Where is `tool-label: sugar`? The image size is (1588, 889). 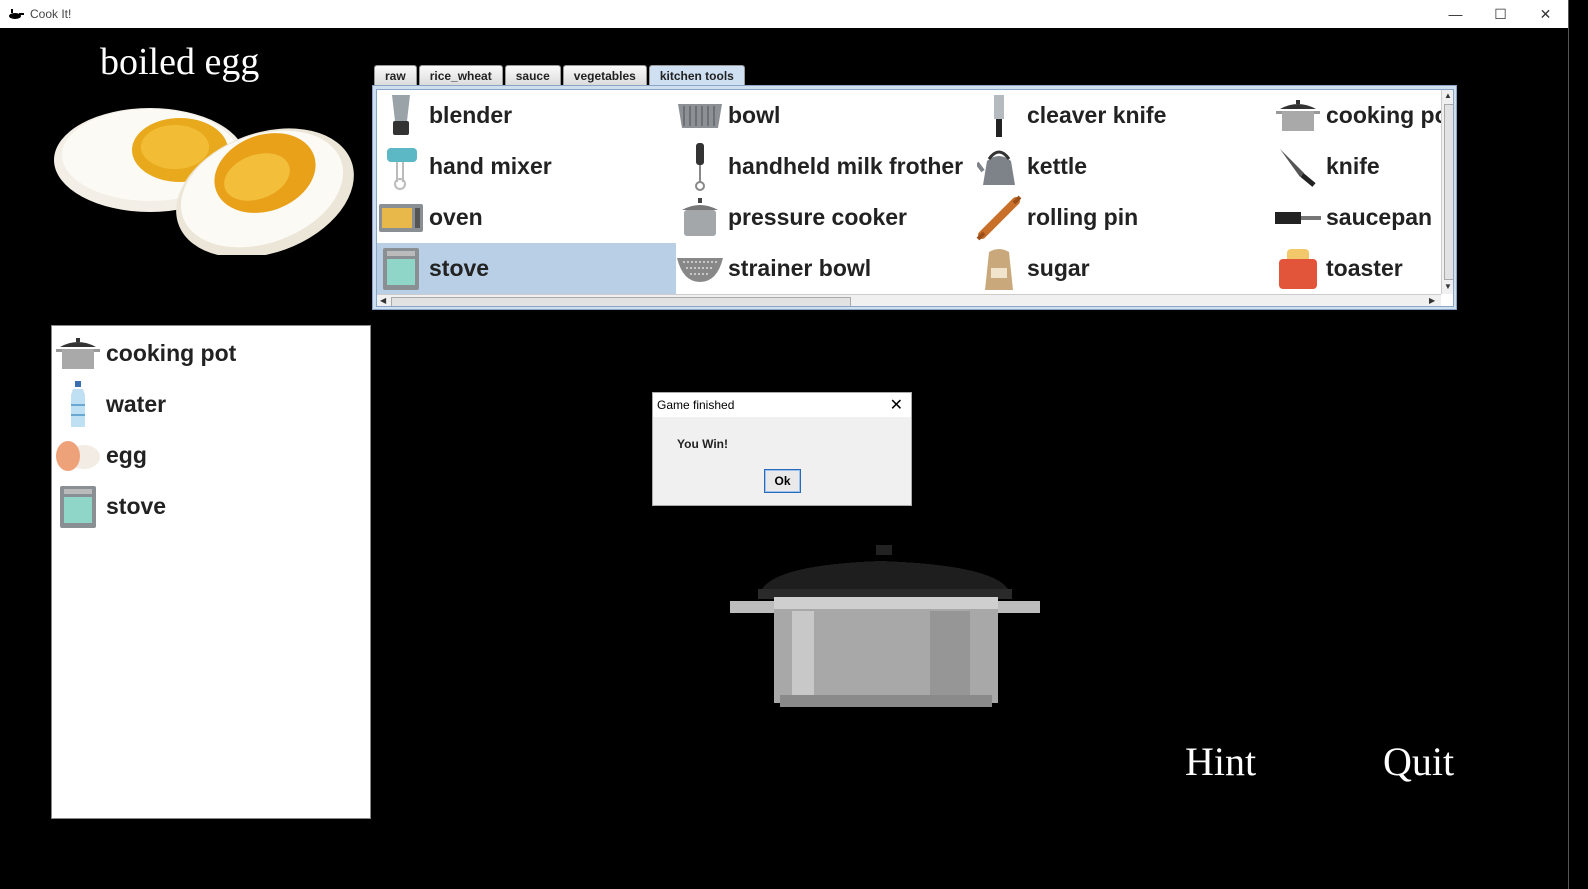
tool-label: sugar is located at coordinates (1058, 268).